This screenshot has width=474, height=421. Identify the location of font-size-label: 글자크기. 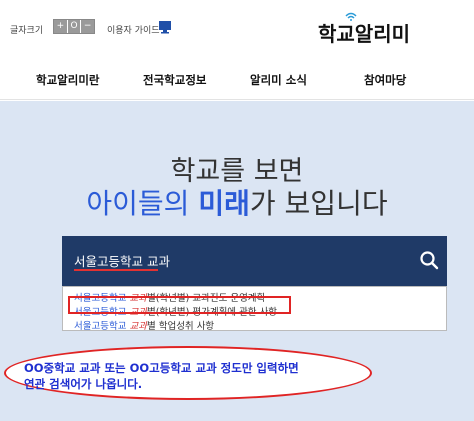
(27, 31).